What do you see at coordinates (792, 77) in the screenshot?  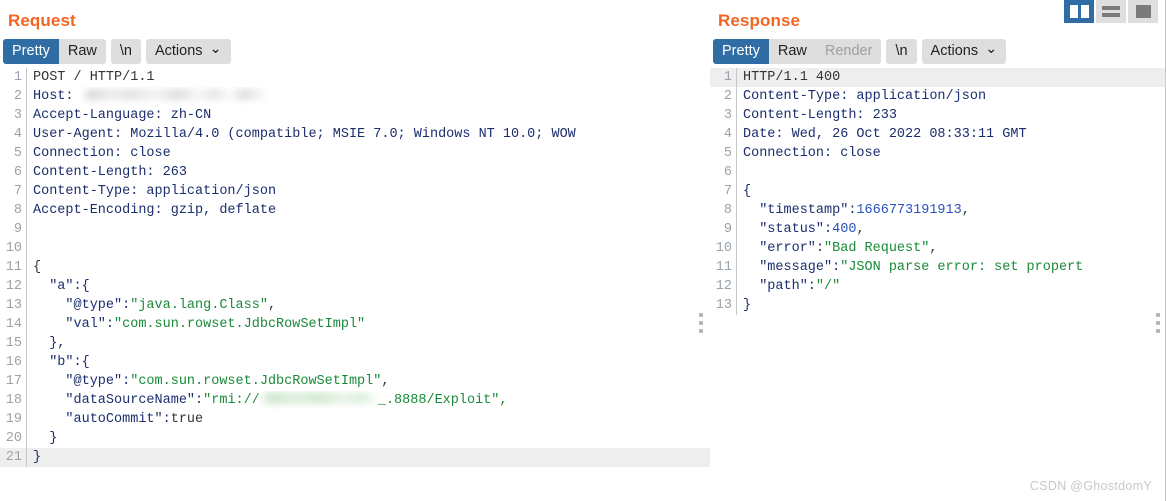 I see `line-content: HTTP/1.1 400` at bounding box center [792, 77].